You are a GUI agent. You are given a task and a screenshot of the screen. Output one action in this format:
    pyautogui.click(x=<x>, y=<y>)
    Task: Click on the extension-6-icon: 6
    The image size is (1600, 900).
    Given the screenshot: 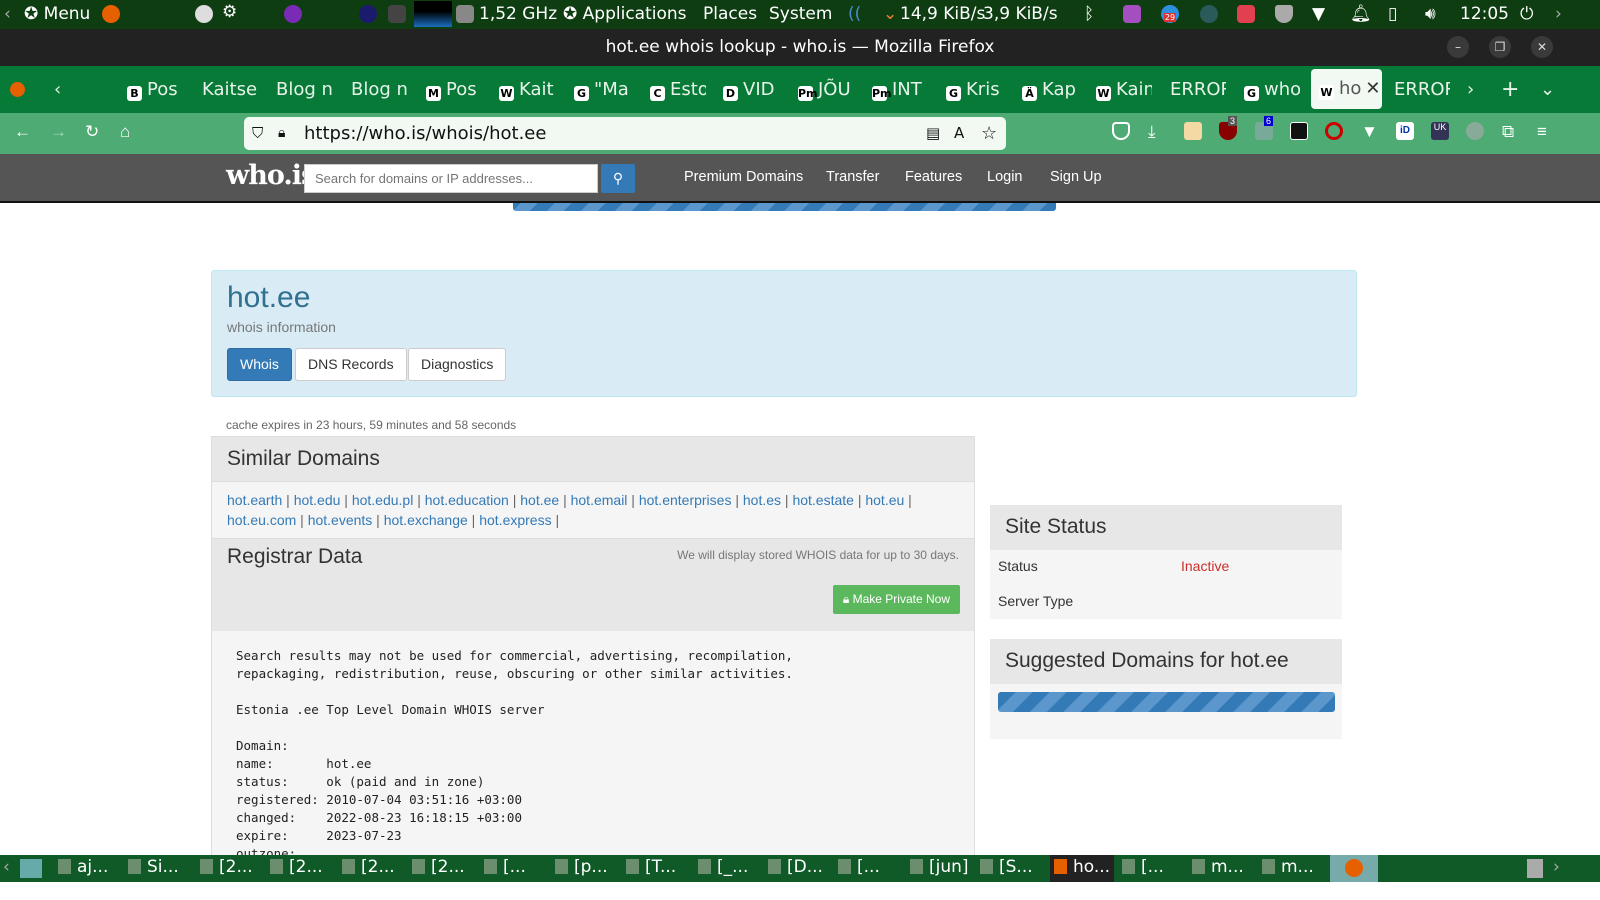 What is the action you would take?
    pyautogui.click(x=1264, y=128)
    